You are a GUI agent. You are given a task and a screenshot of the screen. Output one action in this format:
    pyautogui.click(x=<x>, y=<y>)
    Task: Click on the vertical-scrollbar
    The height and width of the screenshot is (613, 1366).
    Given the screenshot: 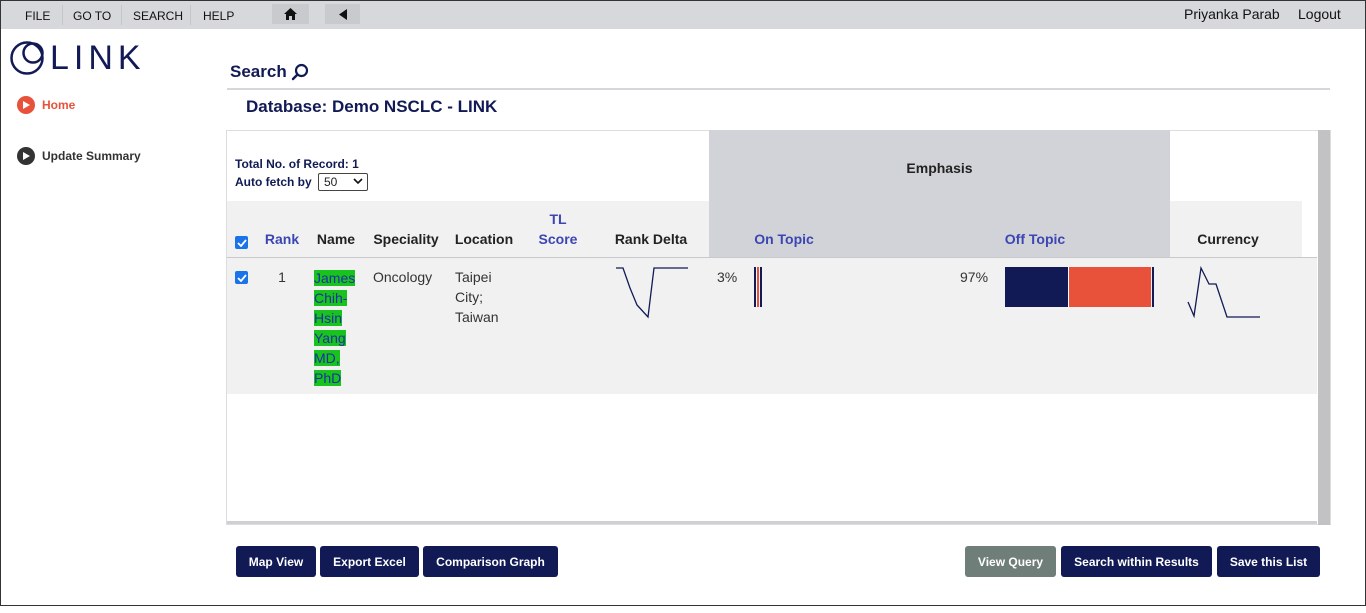 What is the action you would take?
    pyautogui.click(x=1324, y=327)
    